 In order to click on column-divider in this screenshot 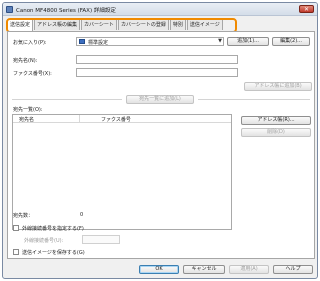, I will do `click(79, 119)`.